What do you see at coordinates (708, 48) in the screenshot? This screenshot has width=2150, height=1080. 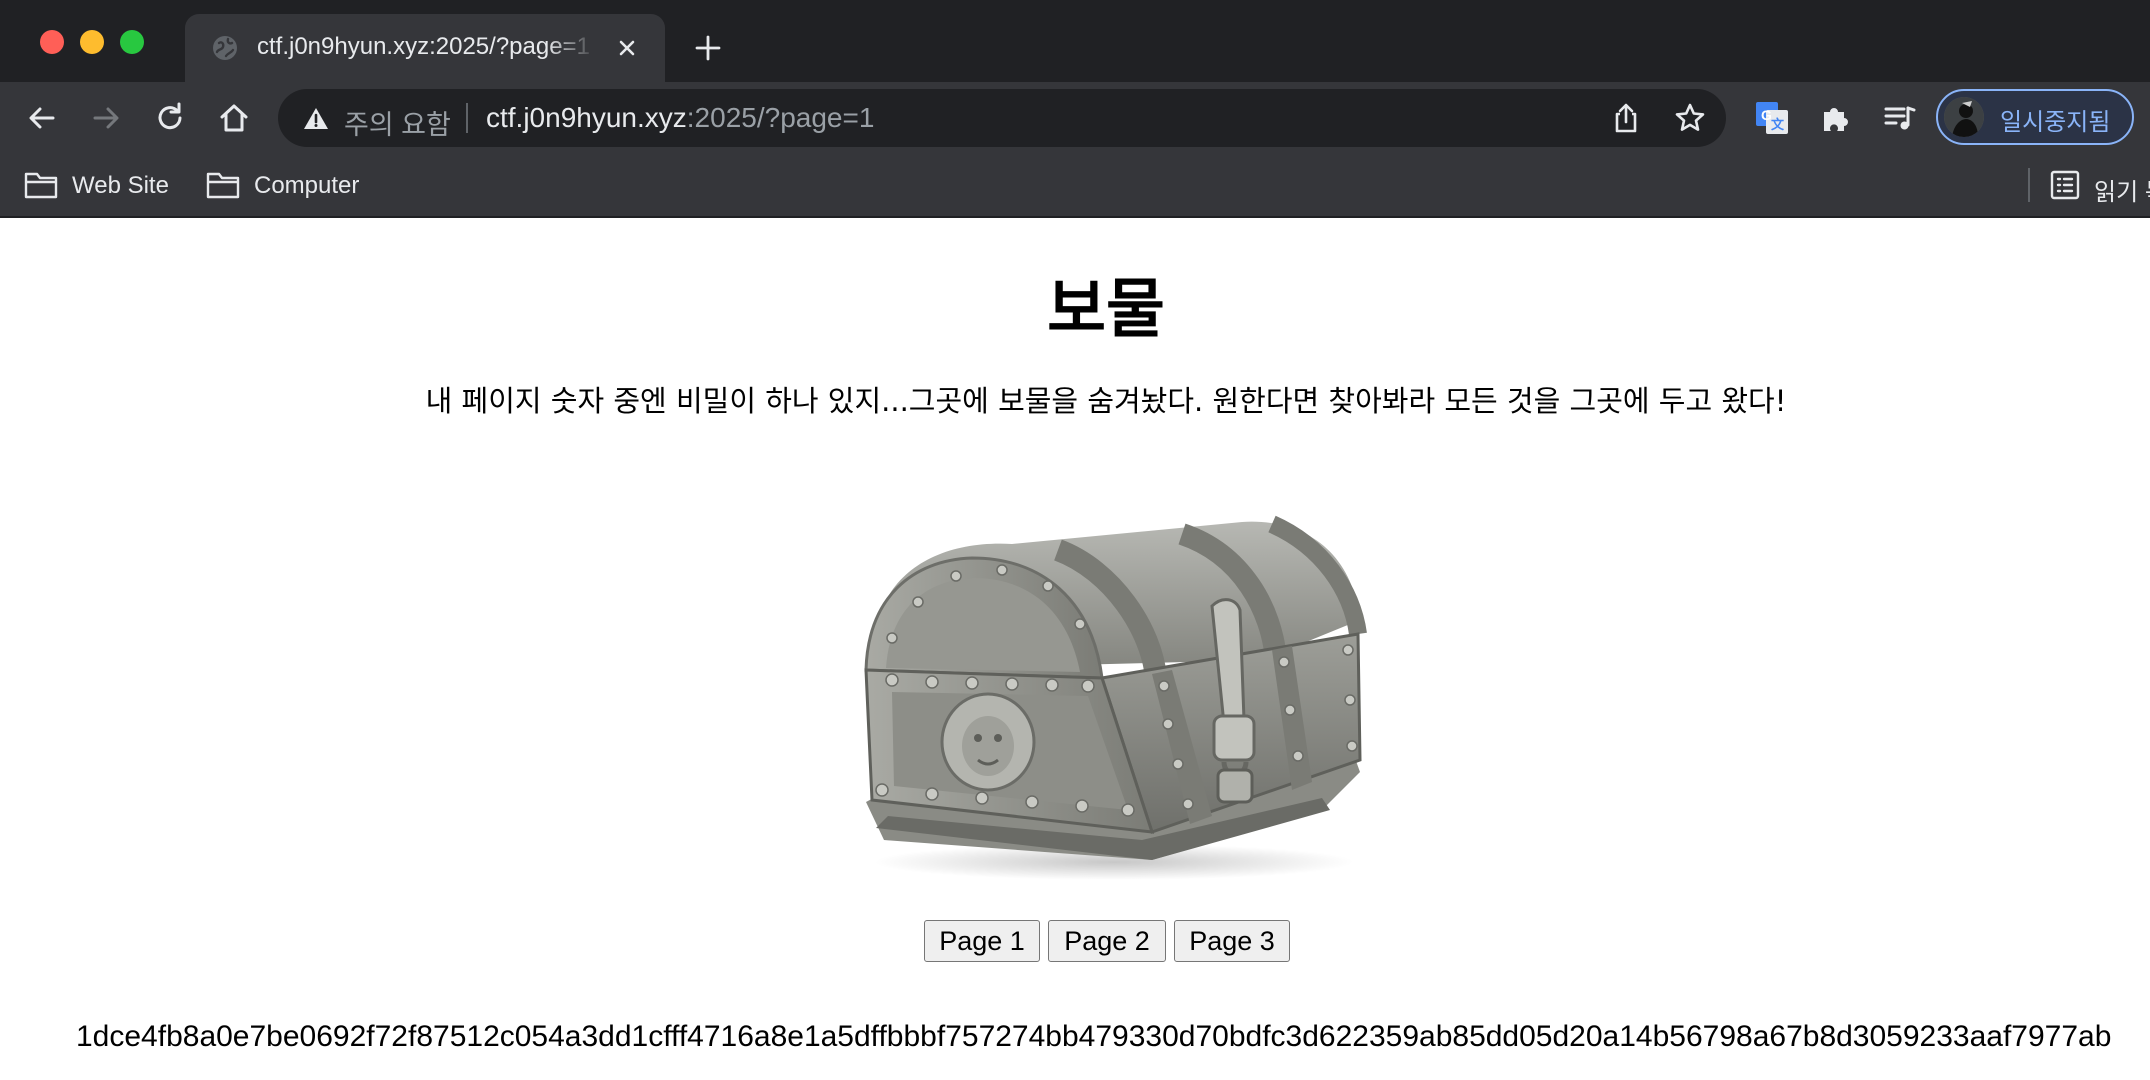 I see `new-tab-button` at bounding box center [708, 48].